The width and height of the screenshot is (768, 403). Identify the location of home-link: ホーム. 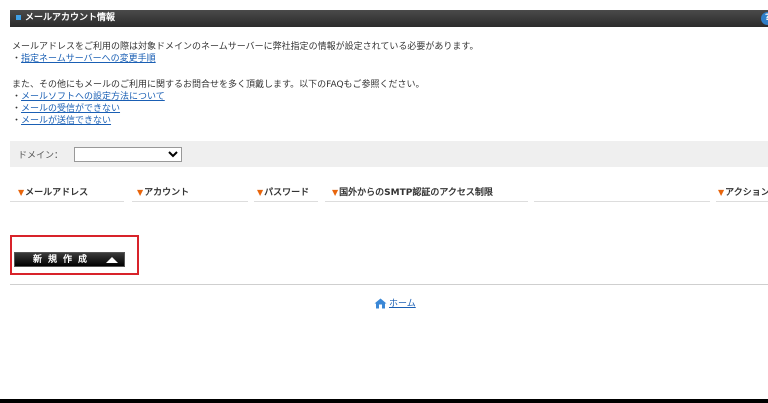
(402, 304).